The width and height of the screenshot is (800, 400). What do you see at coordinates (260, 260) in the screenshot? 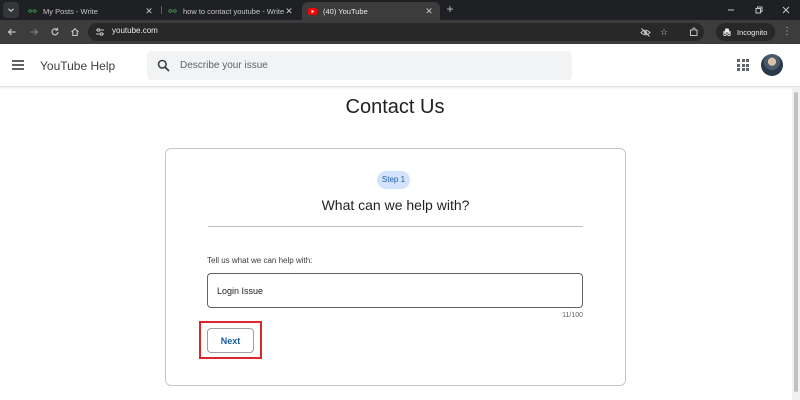
I see `issue-field-label: Tell us what we can help with:` at bounding box center [260, 260].